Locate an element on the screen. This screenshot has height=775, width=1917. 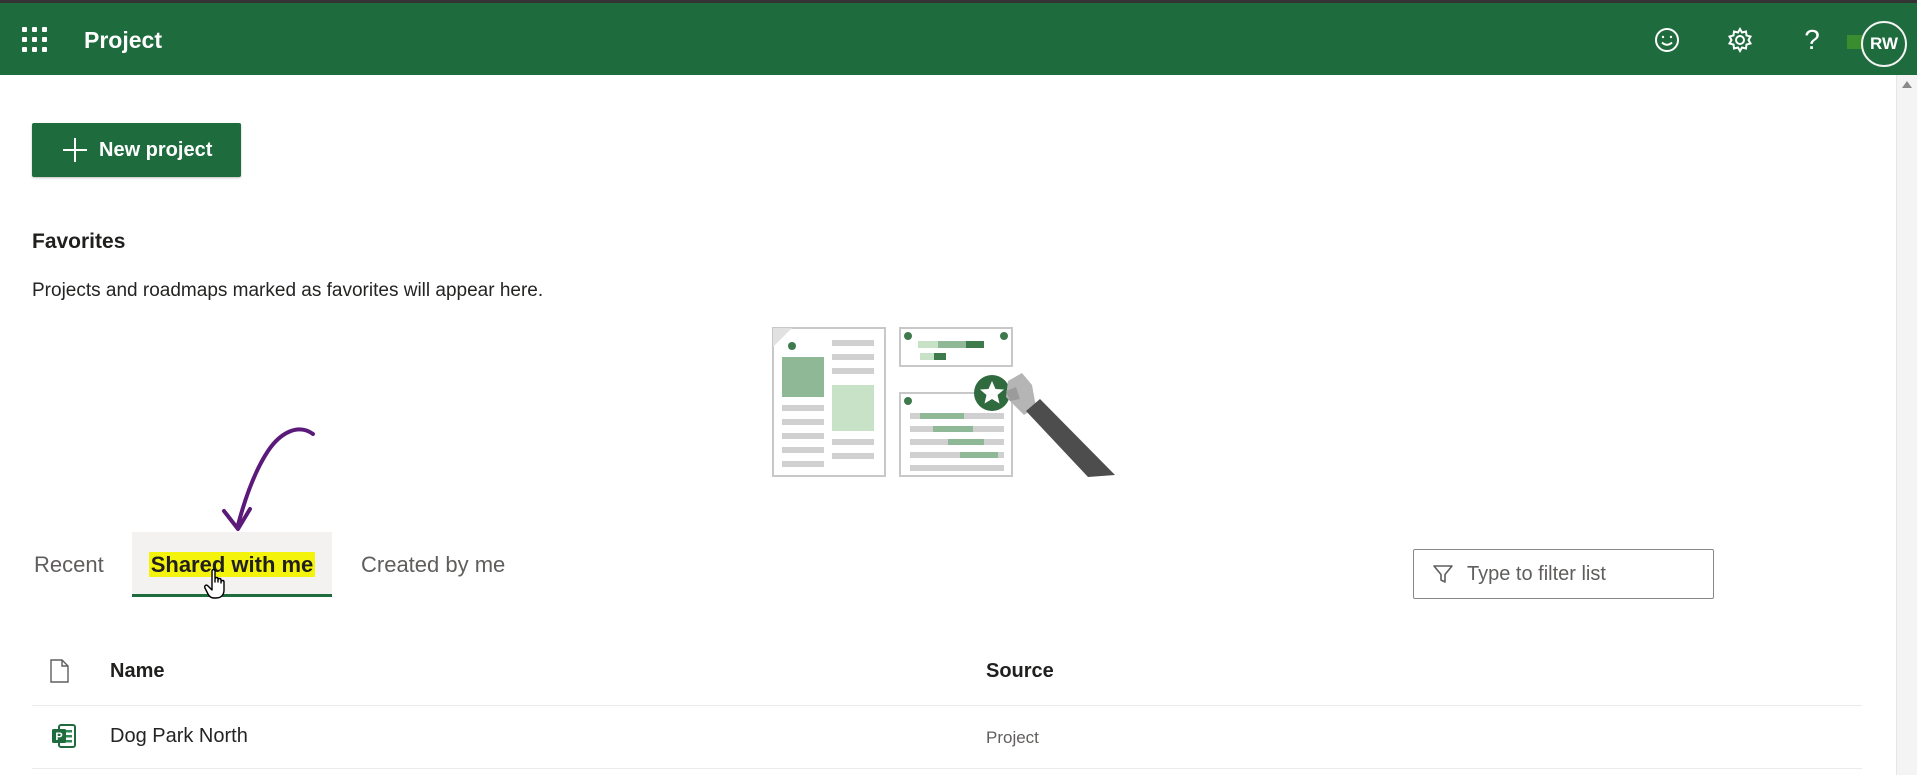
column-header-source: Source is located at coordinates (1020, 671).